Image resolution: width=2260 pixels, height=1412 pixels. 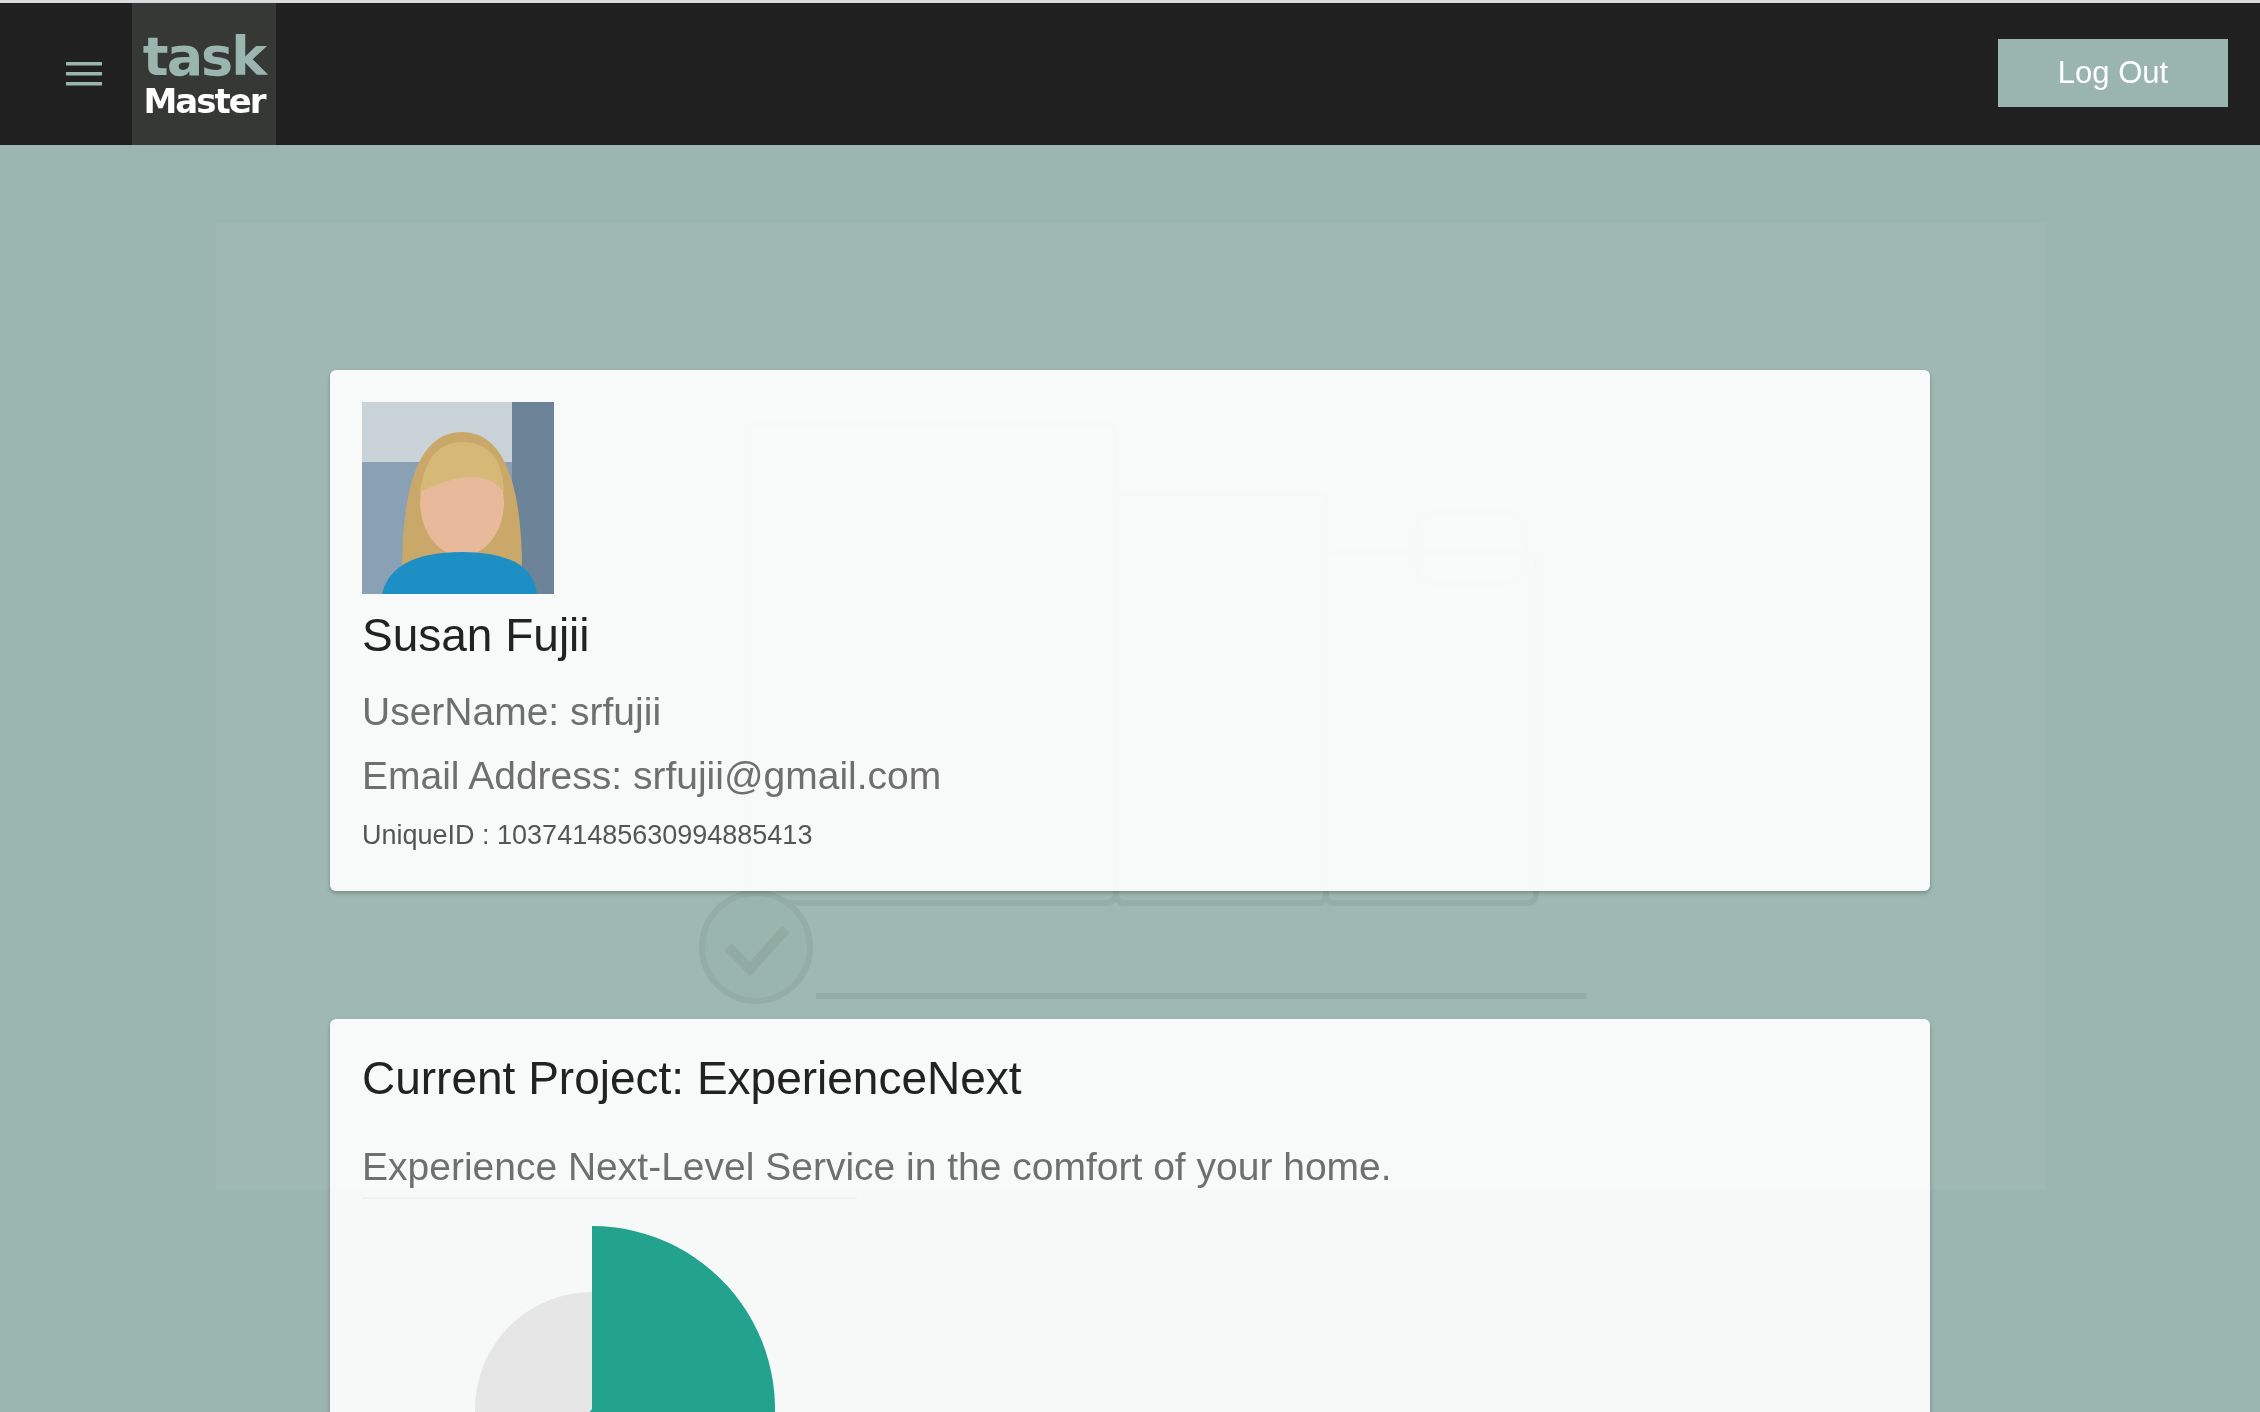 What do you see at coordinates (652, 776) in the screenshot?
I see `email-text: Email Address: srfujii@gmail.com` at bounding box center [652, 776].